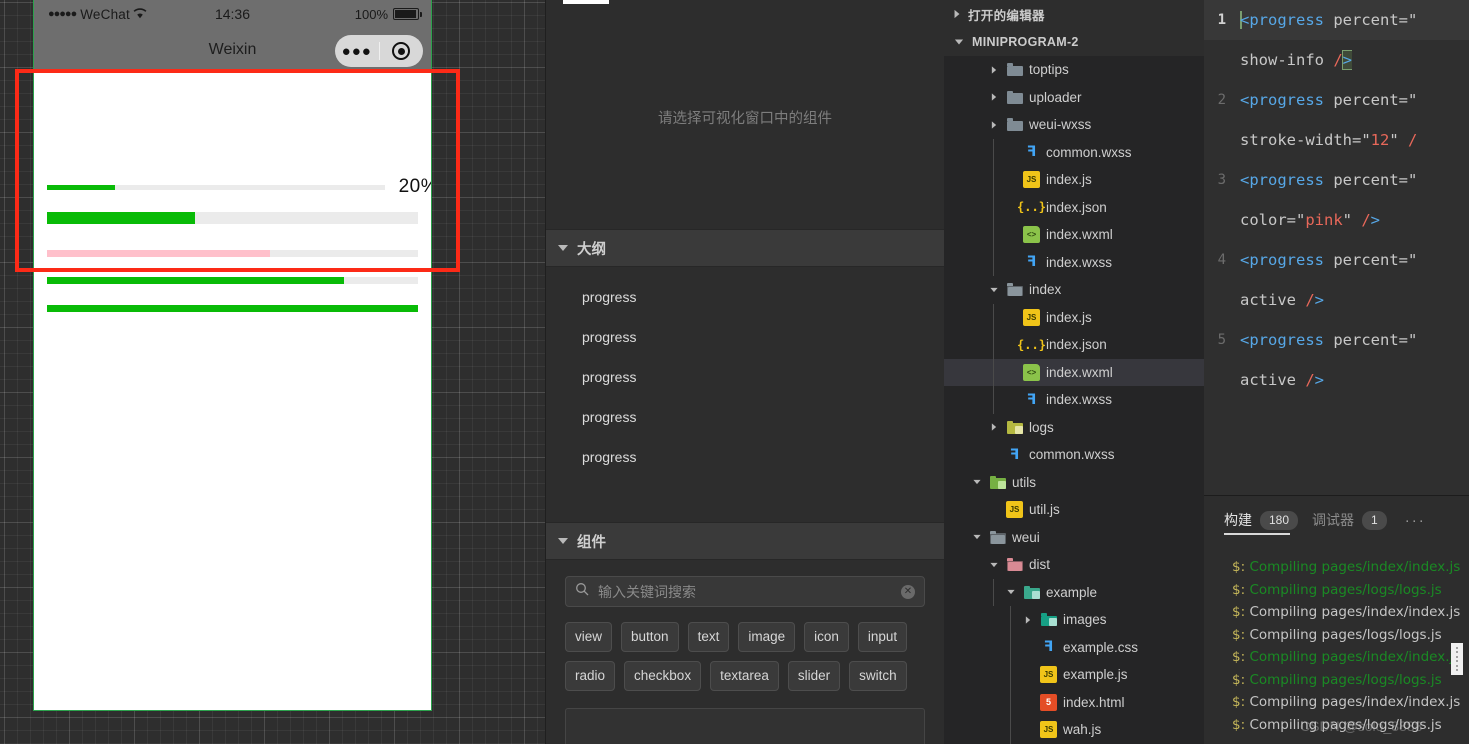  Describe the element at coordinates (1074, 483) in the screenshot. I see `tree-row: utils` at that location.